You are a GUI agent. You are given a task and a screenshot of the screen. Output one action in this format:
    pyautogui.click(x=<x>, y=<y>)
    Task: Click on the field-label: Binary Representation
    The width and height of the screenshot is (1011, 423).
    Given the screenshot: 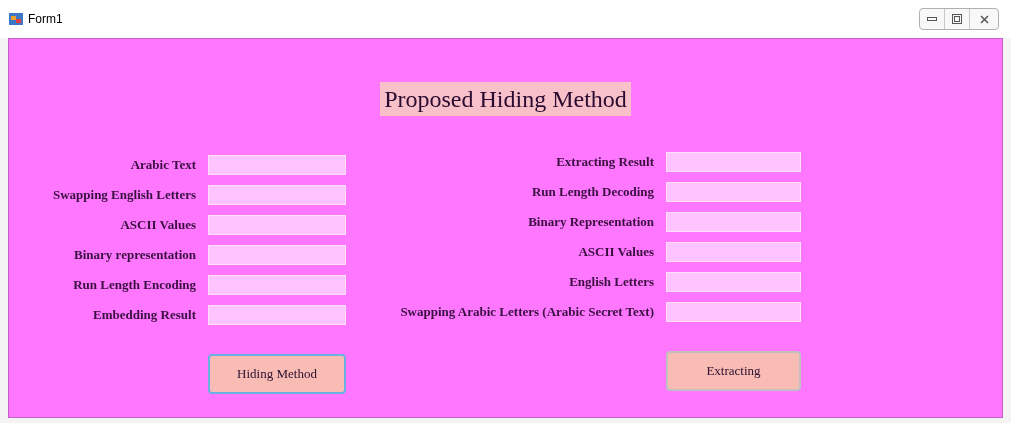 What is the action you would take?
    pyautogui.click(x=590, y=222)
    